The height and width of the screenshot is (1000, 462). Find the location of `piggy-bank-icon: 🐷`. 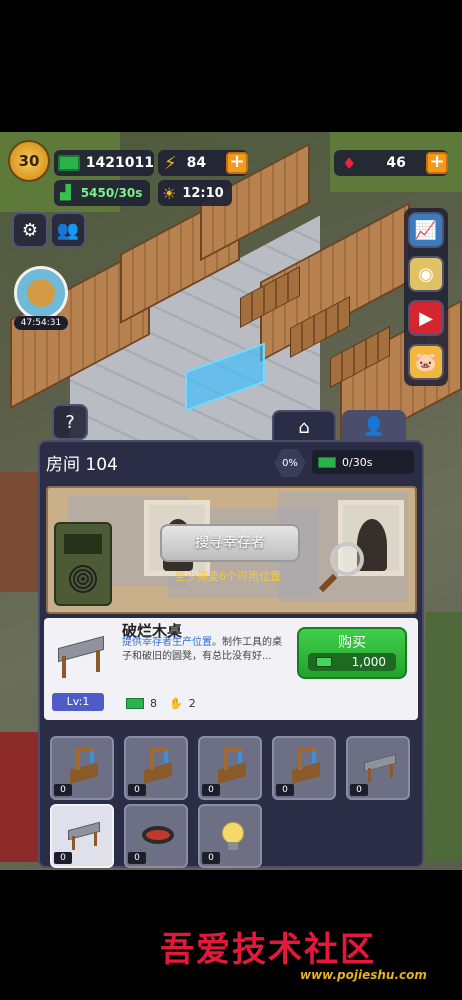

piggy-bank-icon: 🐷 is located at coordinates (426, 362).